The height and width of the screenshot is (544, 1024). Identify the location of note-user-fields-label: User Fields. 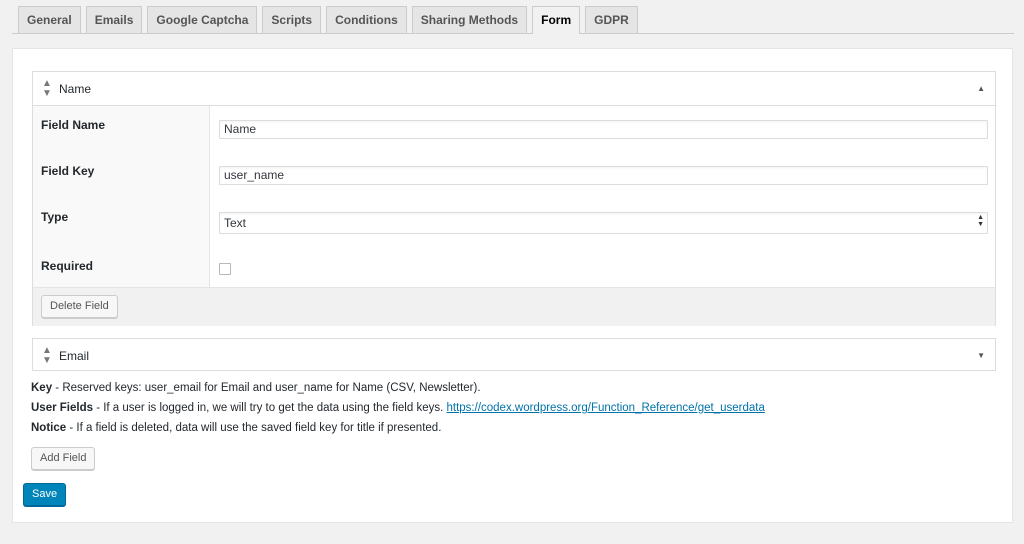
(62, 408).